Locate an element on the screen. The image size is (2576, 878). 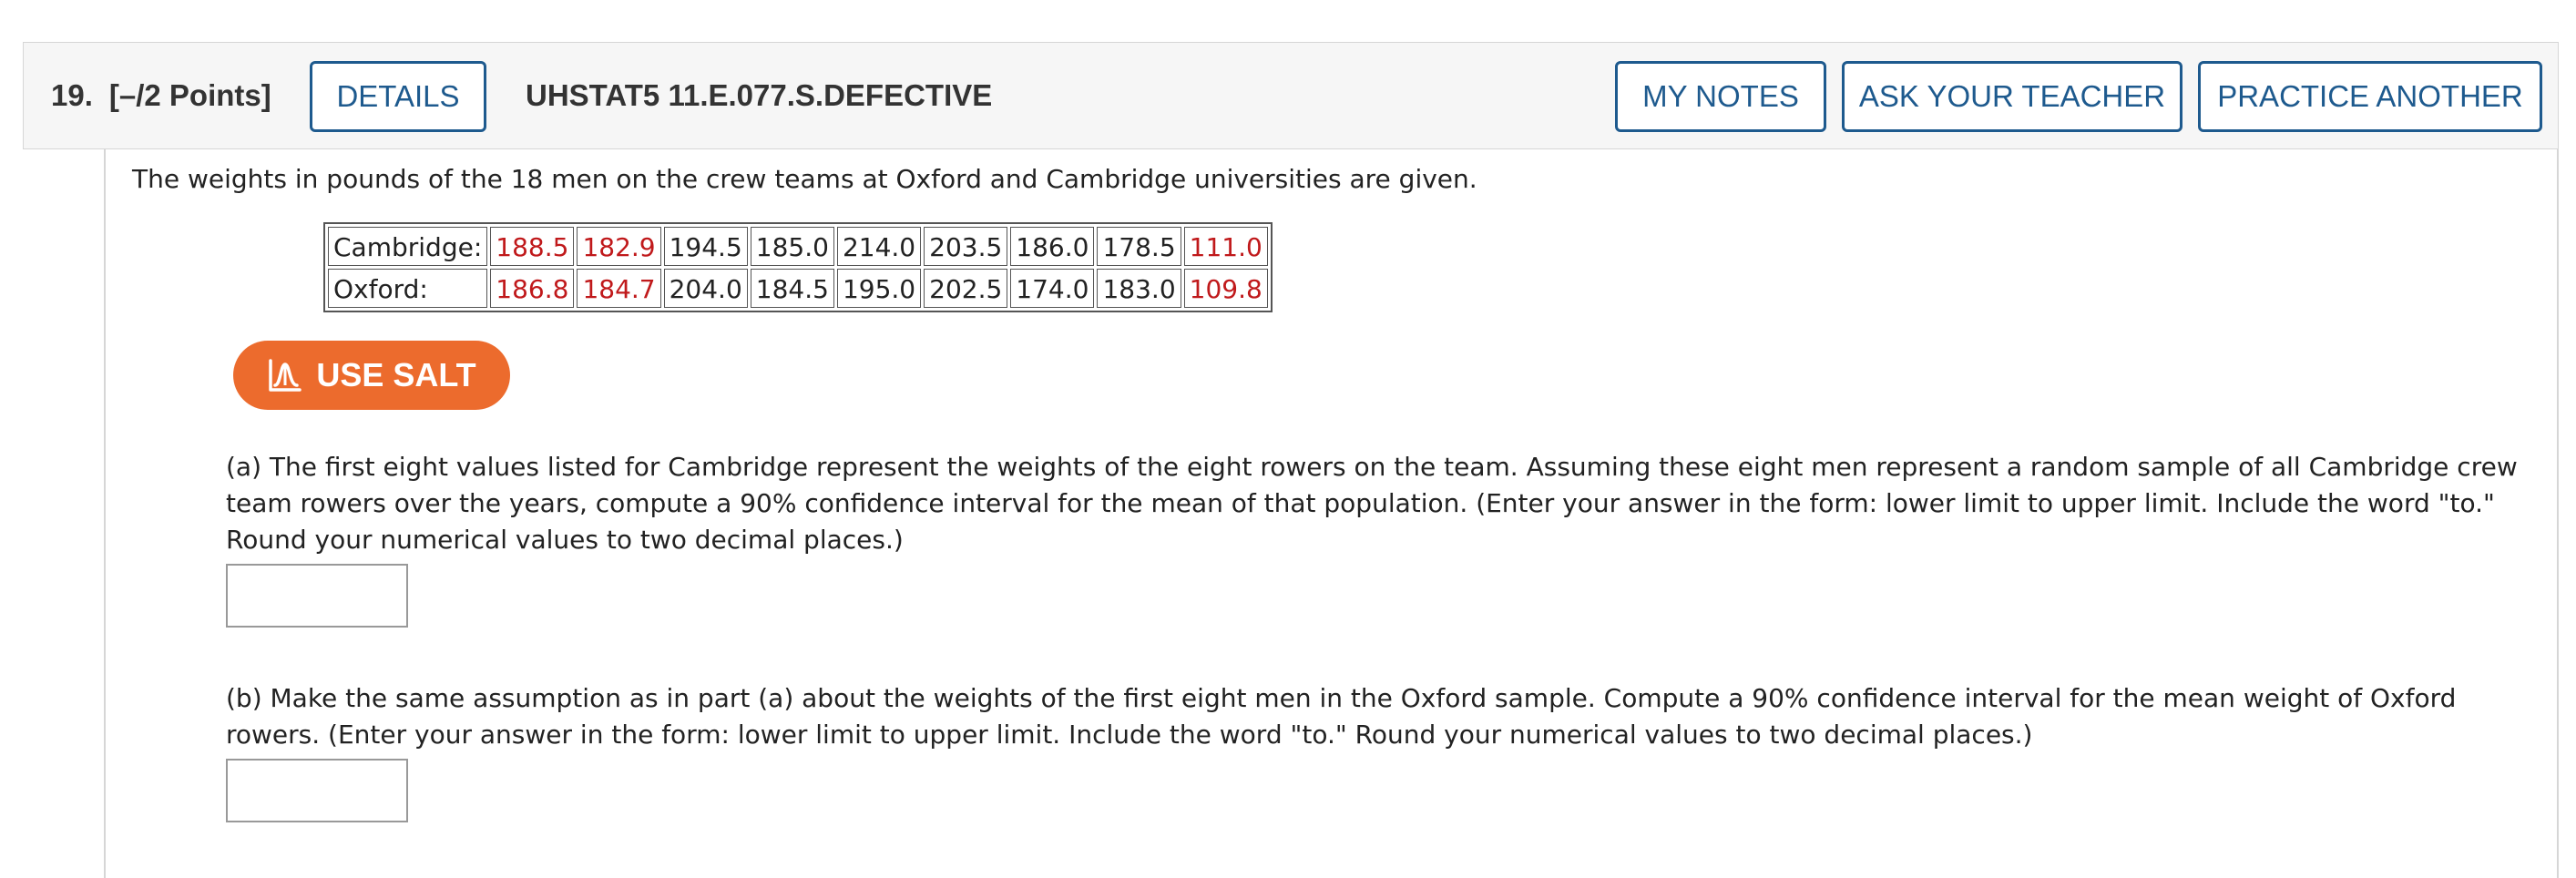
weight-cell: 195.0 is located at coordinates (879, 288).